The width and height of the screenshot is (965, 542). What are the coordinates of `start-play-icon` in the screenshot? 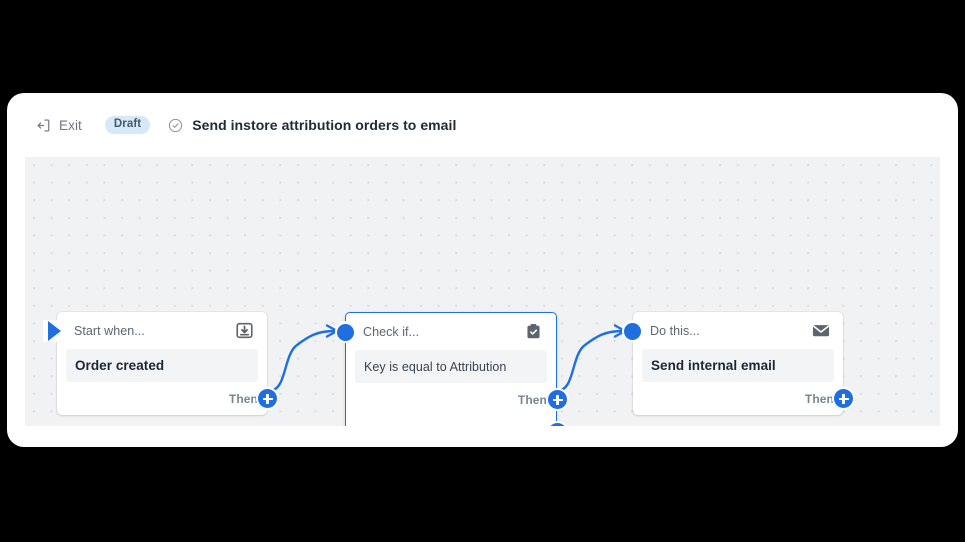 It's located at (54, 331).